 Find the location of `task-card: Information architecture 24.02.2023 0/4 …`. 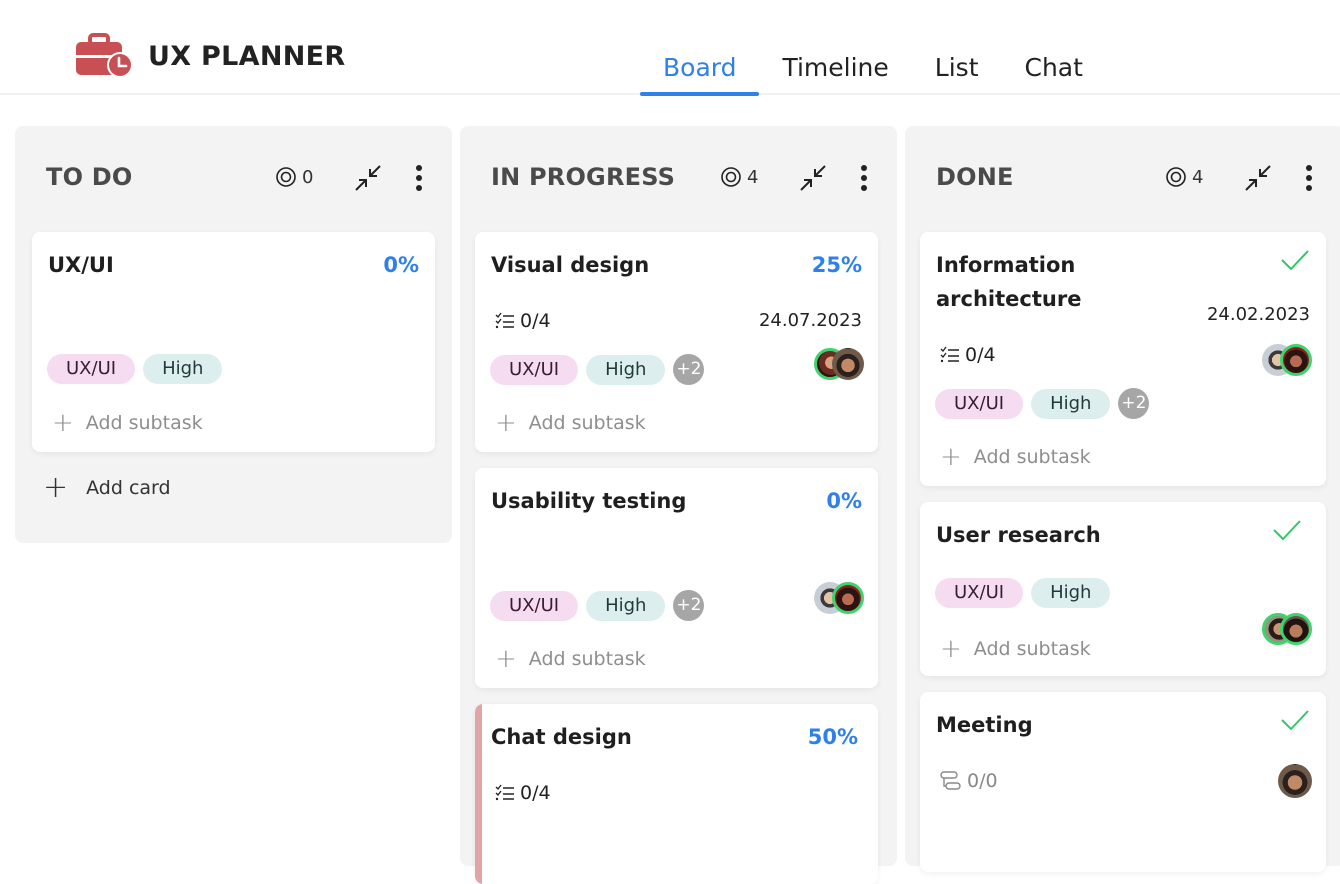

task-card: Information architecture 24.02.2023 0/4 … is located at coordinates (1123, 359).